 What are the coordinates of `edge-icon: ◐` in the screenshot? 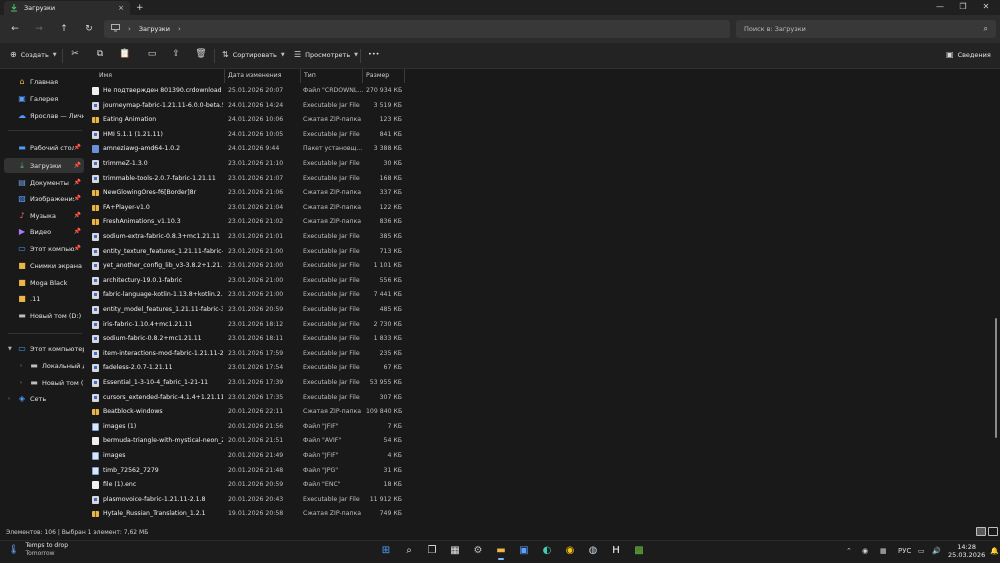 It's located at (547, 551).